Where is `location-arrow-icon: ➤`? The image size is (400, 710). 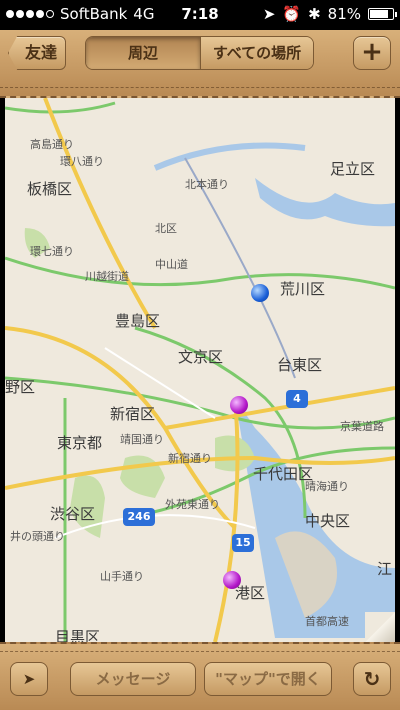 location-arrow-icon: ➤ is located at coordinates (29, 679).